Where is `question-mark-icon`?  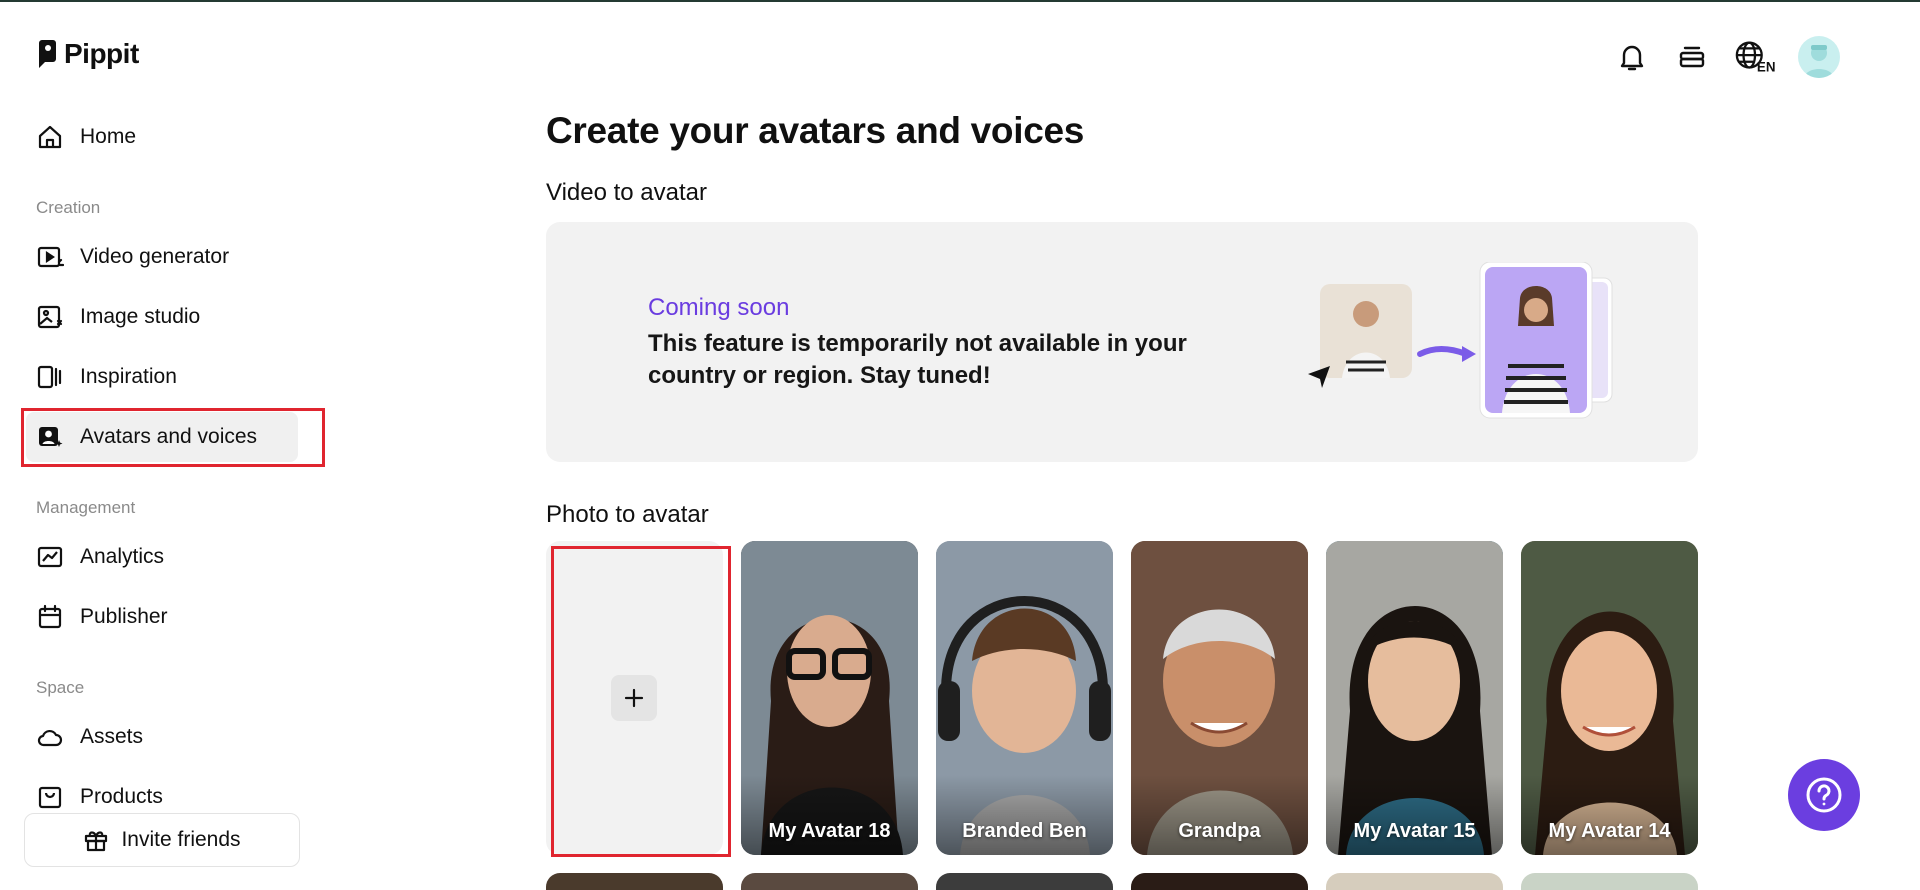 question-mark-icon is located at coordinates (1824, 795).